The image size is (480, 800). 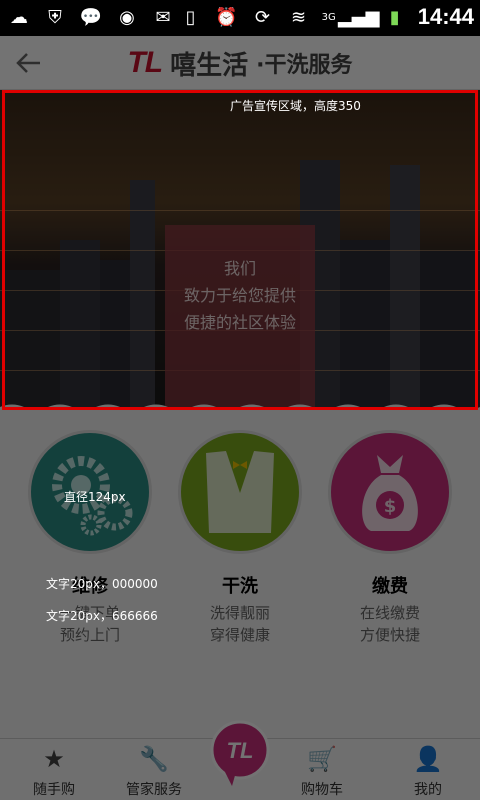 I want to click on back-button, so click(x=29, y=63).